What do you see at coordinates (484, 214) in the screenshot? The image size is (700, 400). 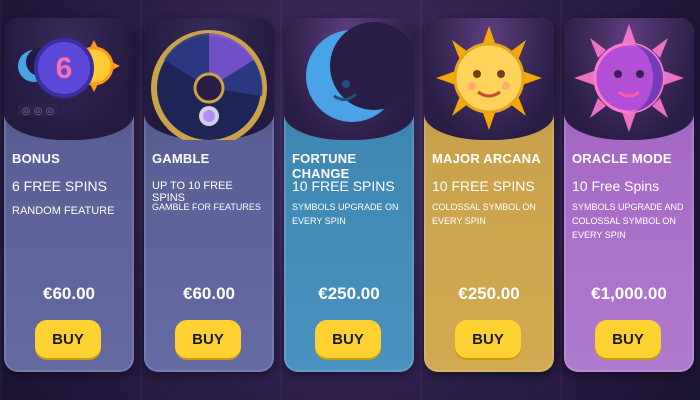 I see `card-description: COLOSSAL SYMBOL ON EVERY SPIN` at bounding box center [484, 214].